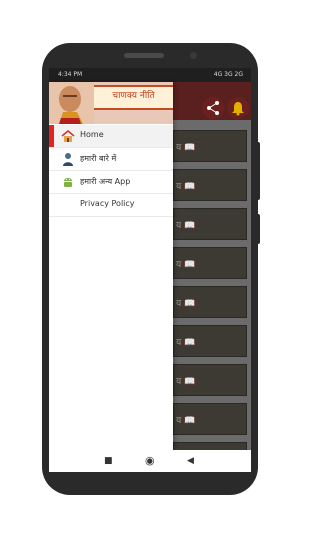 Image resolution: width=320 pixels, height=540 pixels. Describe the element at coordinates (70, 74) in the screenshot. I see `status-time: 4:34 PM` at that location.